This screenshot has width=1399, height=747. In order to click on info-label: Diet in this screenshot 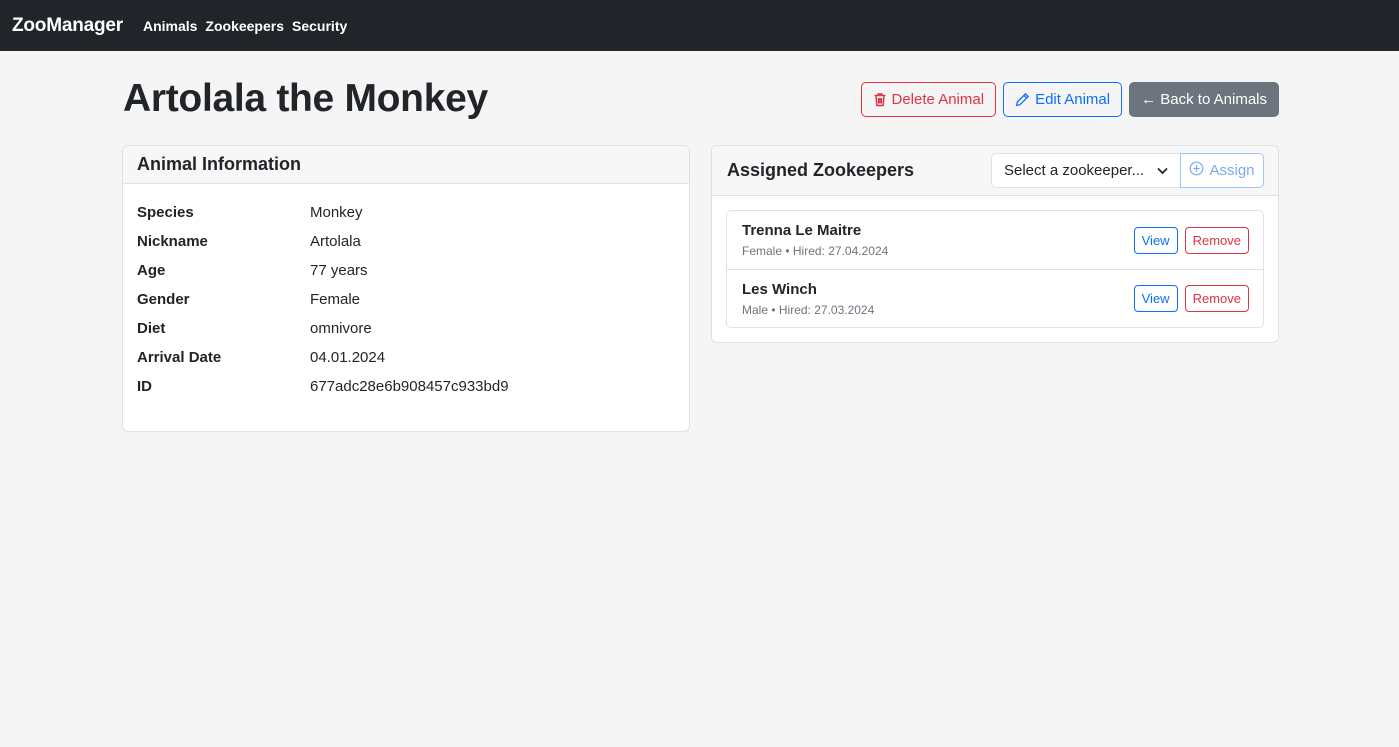, I will do `click(151, 328)`.